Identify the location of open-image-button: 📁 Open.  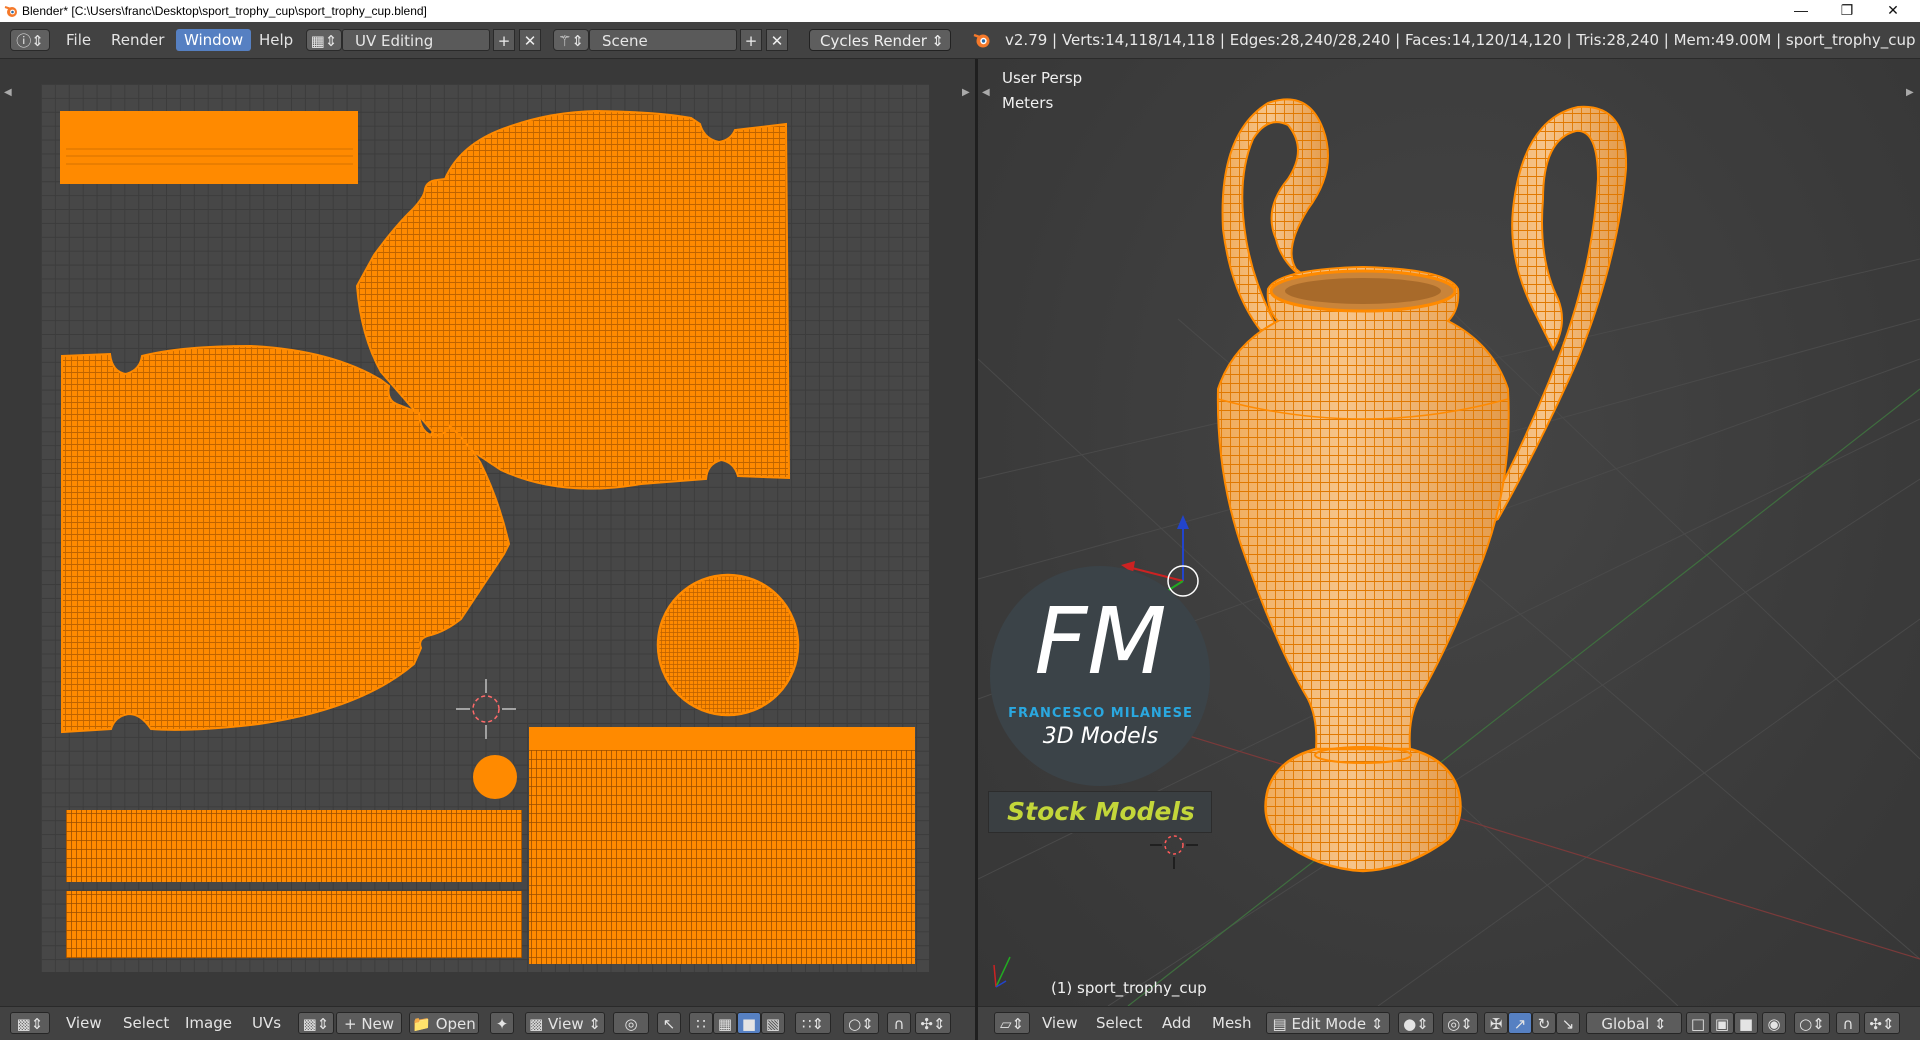
(444, 1023).